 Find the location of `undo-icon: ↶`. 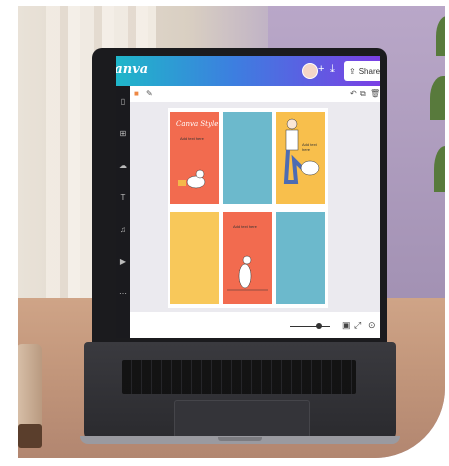

undo-icon: ↶ is located at coordinates (353, 93).